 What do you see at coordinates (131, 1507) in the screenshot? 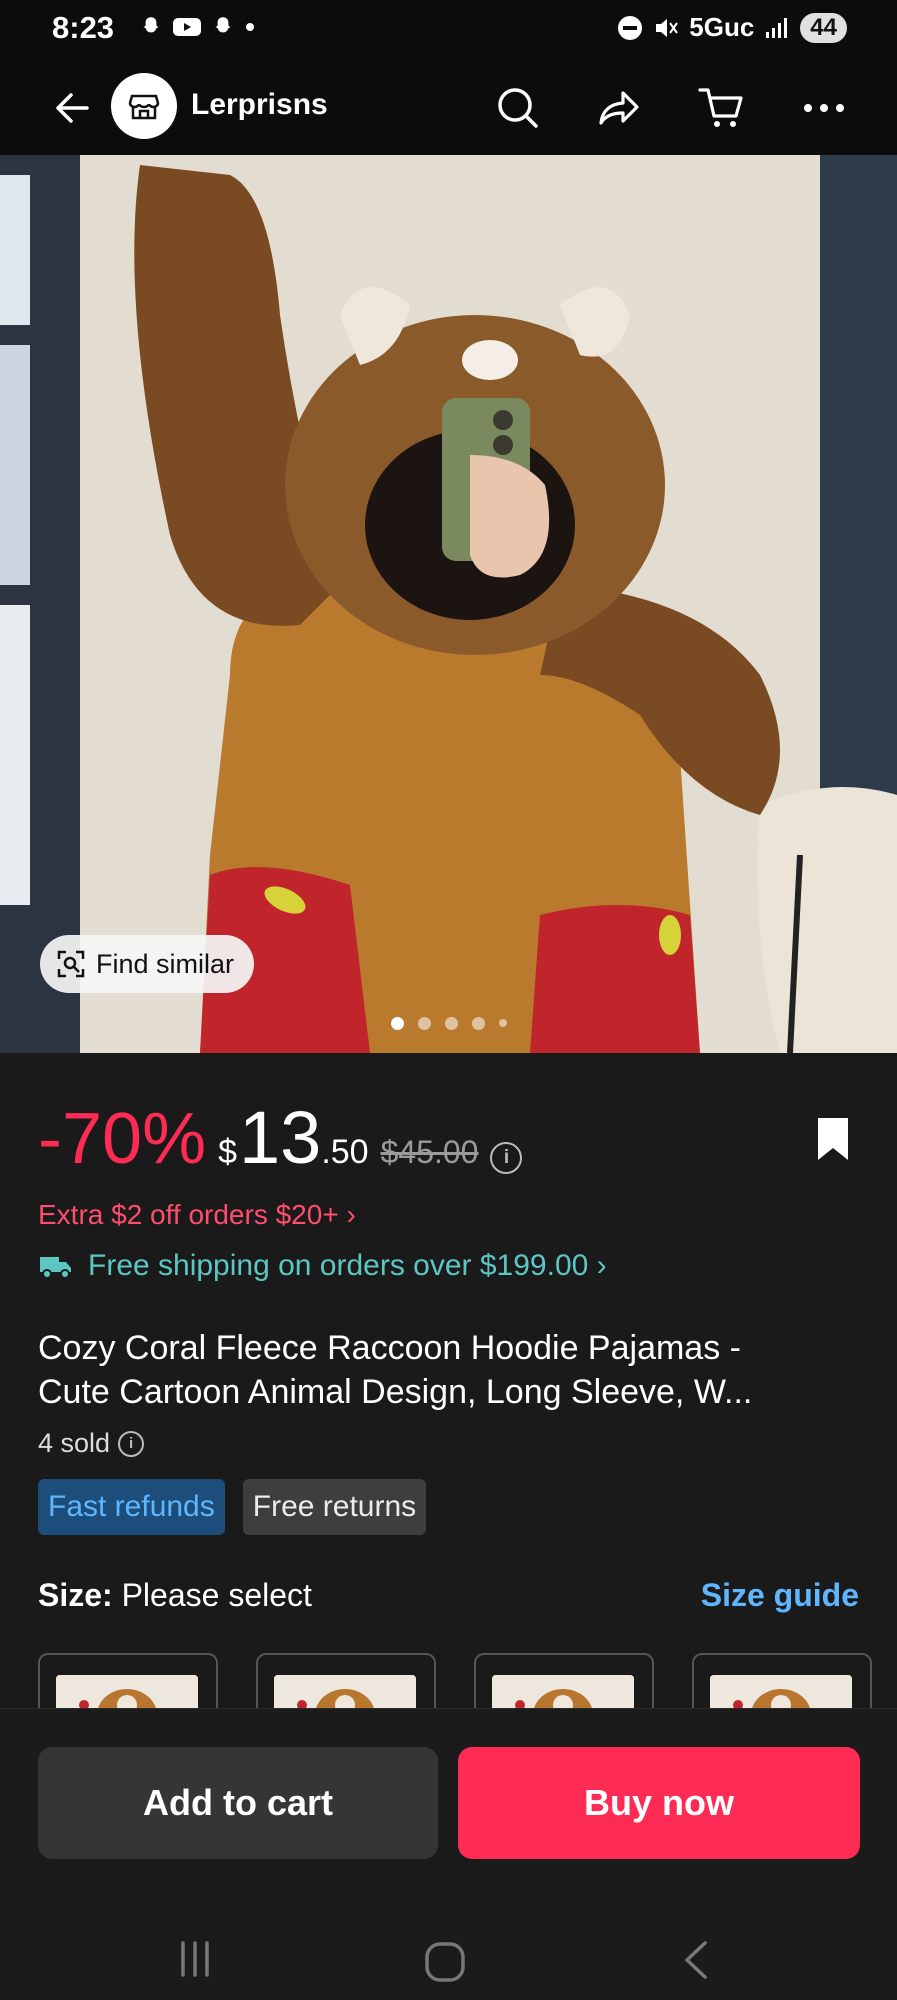
I see `fast-refunds-tag: Fast refunds` at bounding box center [131, 1507].